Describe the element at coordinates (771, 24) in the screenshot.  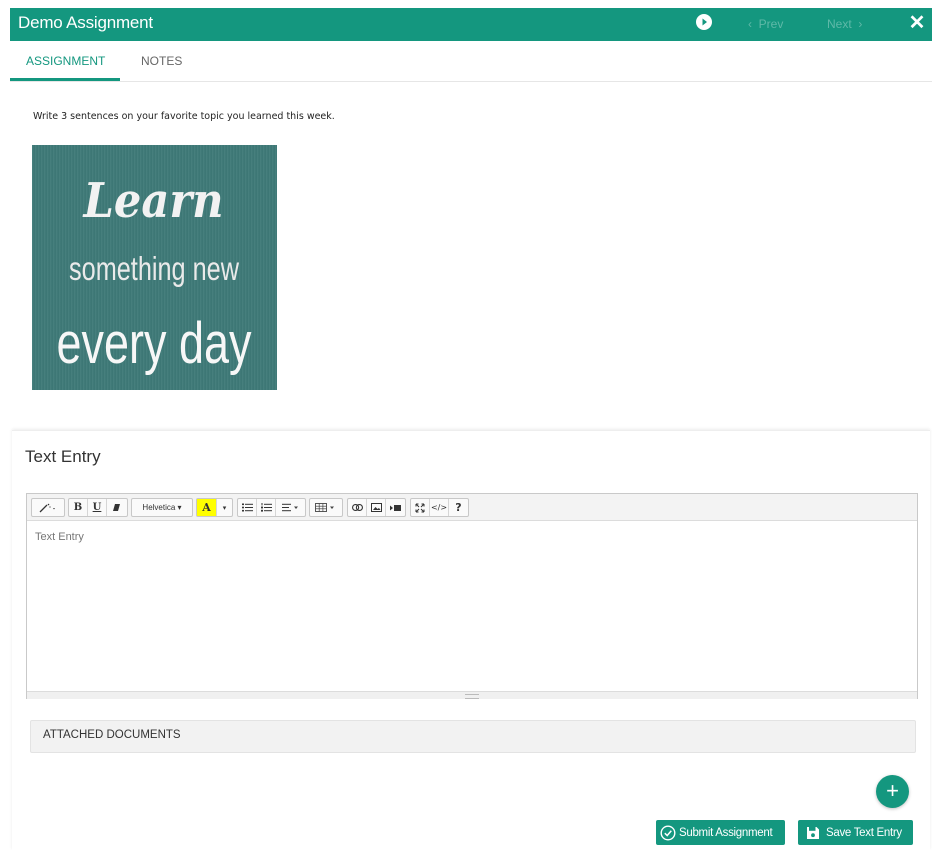
I see `prev-label: Prev` at that location.